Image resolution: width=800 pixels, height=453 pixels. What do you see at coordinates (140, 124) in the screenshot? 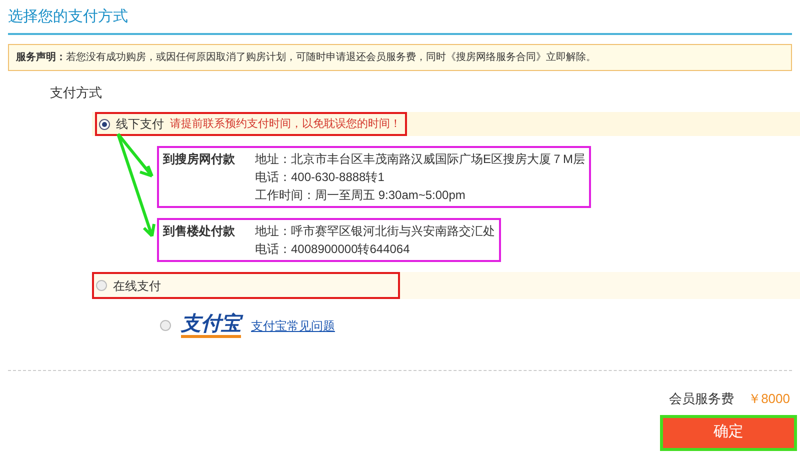
I see `option-label: 线下支付` at bounding box center [140, 124].